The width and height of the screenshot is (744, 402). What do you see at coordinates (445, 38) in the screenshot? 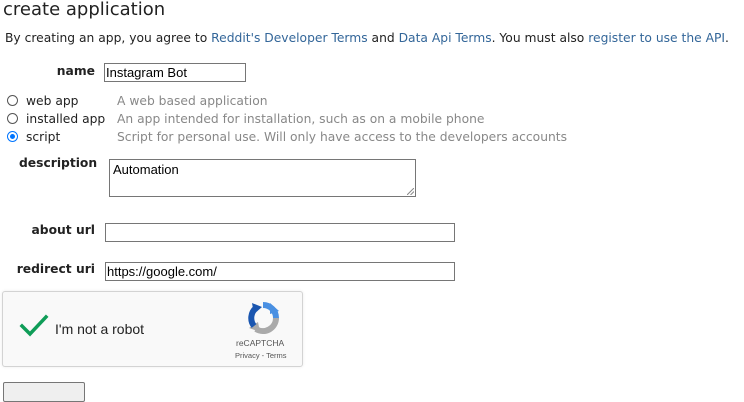
I see `data-api-terms-link: Data Api Terms` at bounding box center [445, 38].